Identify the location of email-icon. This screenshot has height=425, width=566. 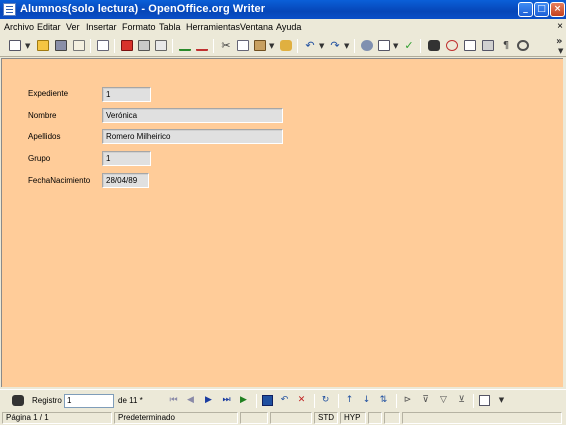
(79, 45).